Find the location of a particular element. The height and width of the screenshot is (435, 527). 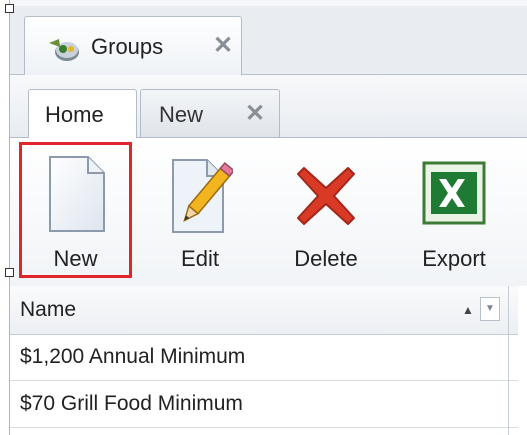

tab-home-label: Home is located at coordinates (74, 114).